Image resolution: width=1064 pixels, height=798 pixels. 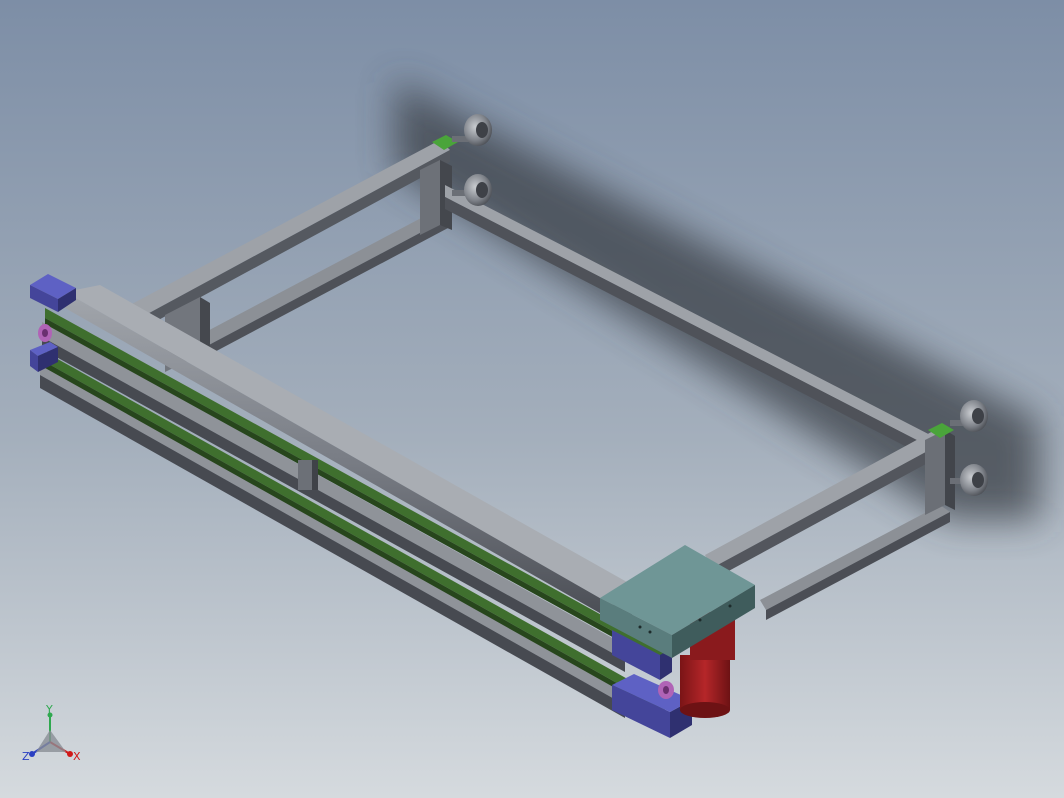 What do you see at coordinates (45, 333) in the screenshot?
I see `pulley-left` at bounding box center [45, 333].